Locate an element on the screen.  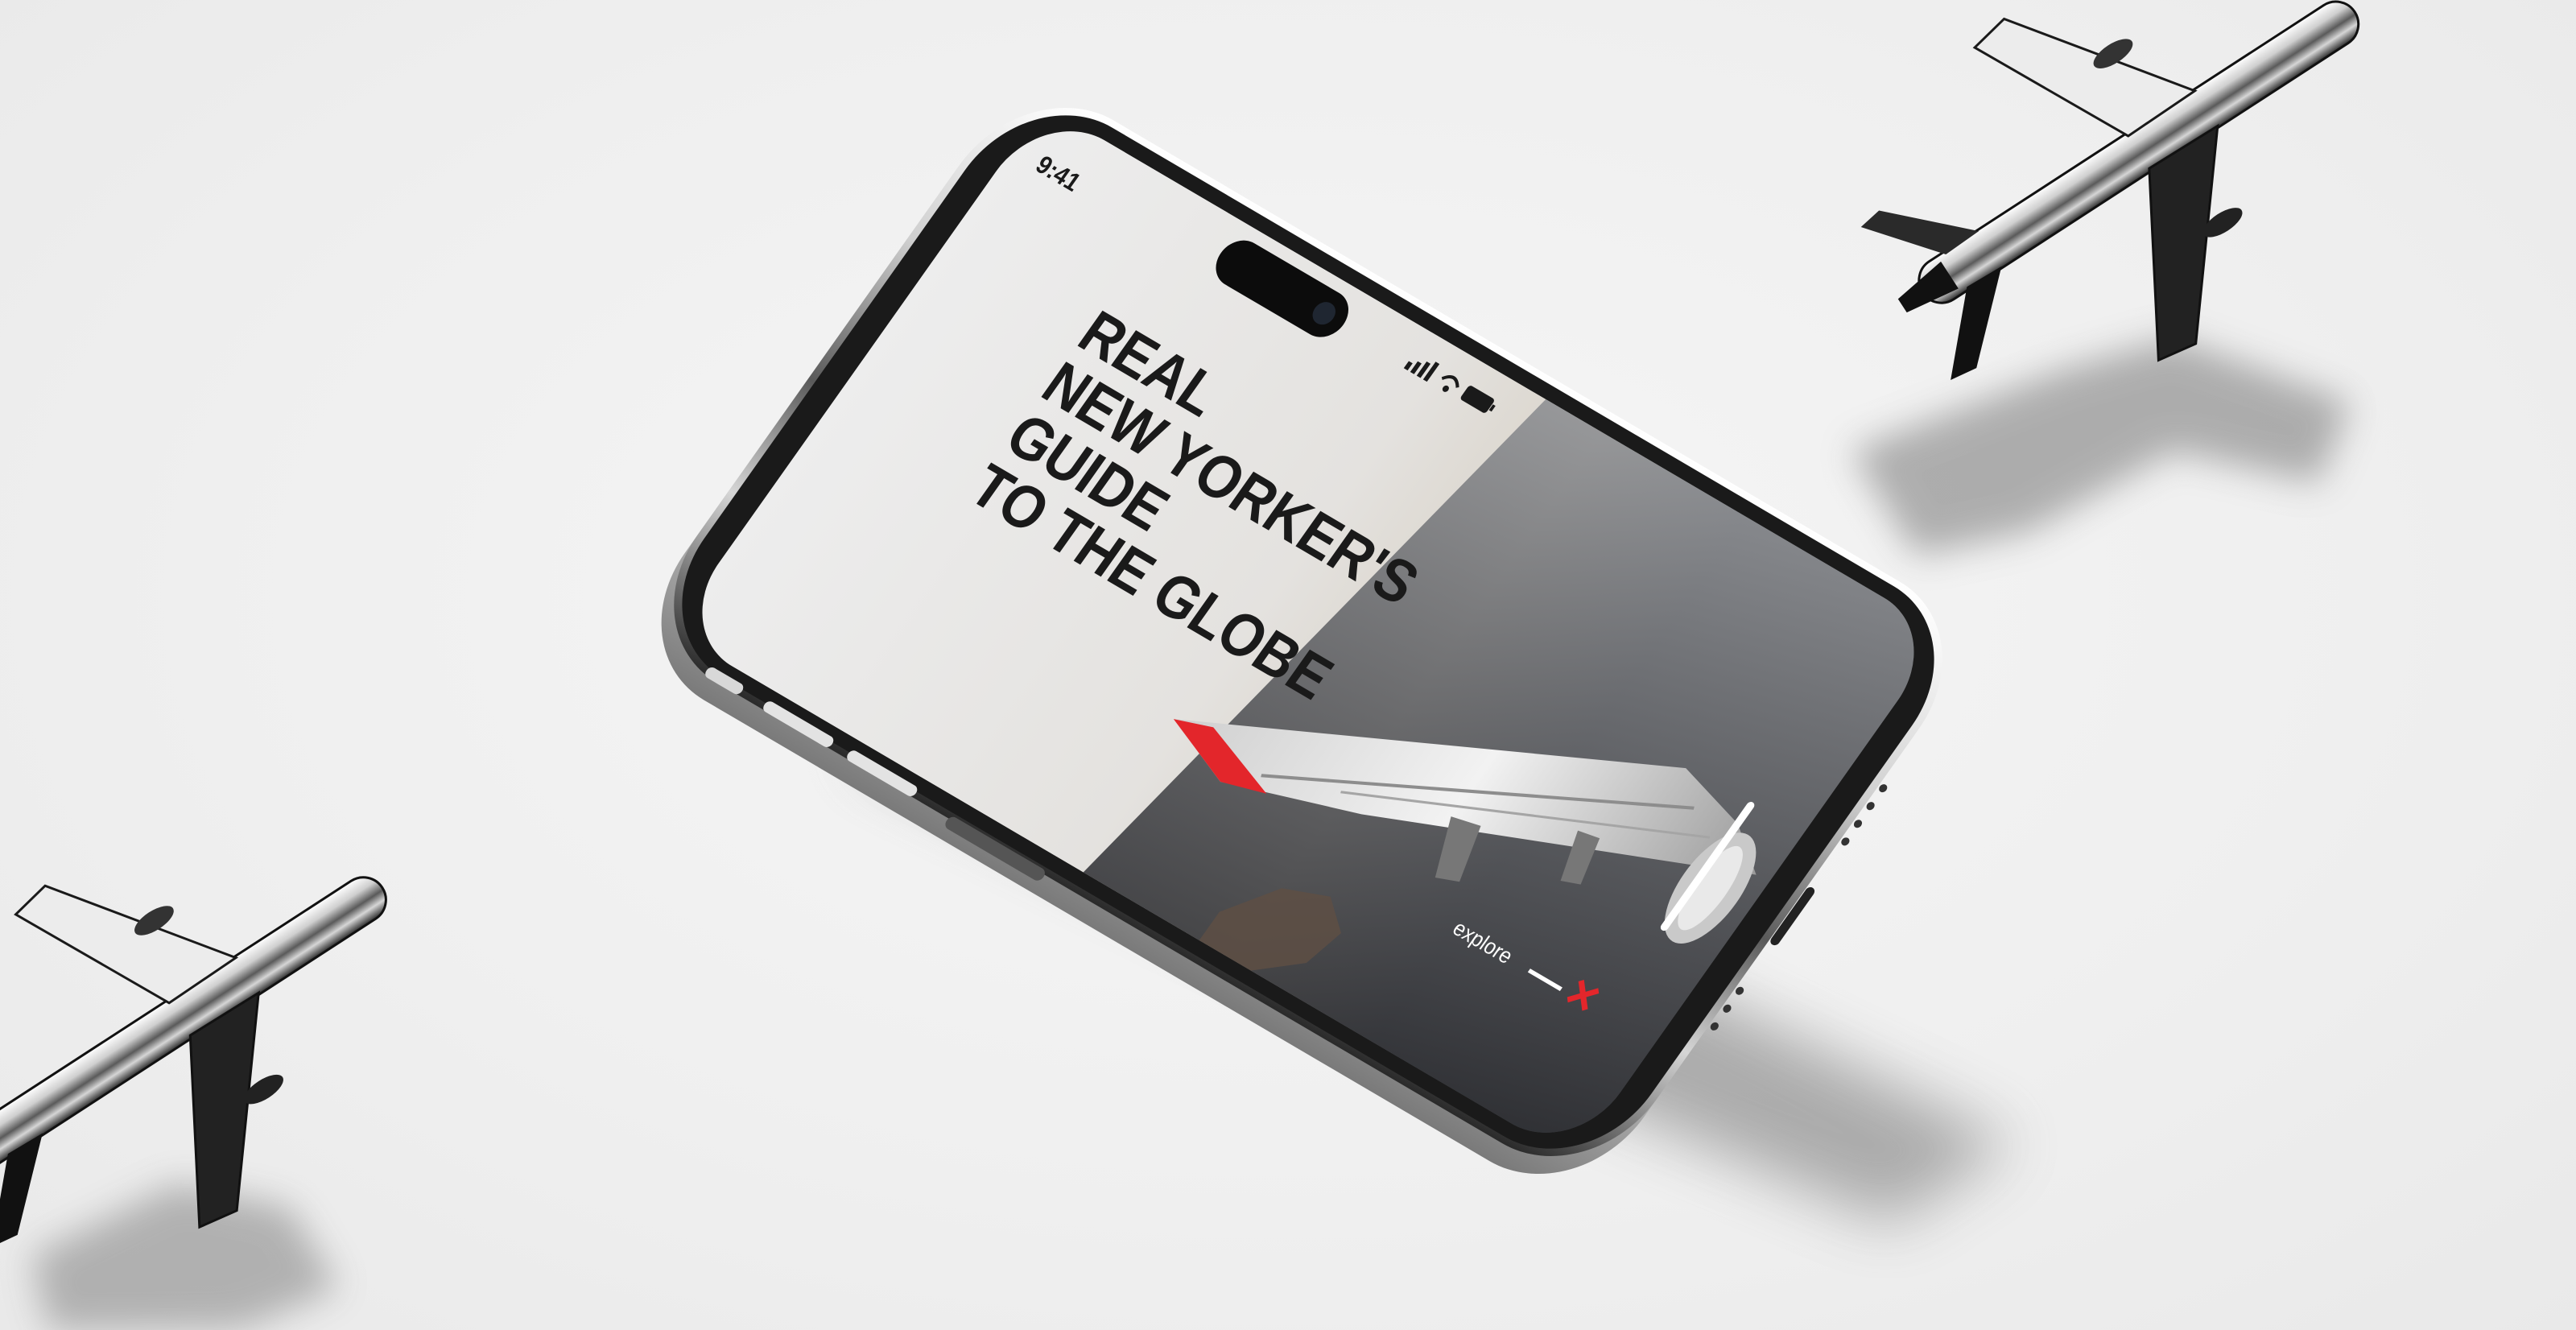
plane-shadow-bottom-left is located at coordinates (185, 1256).